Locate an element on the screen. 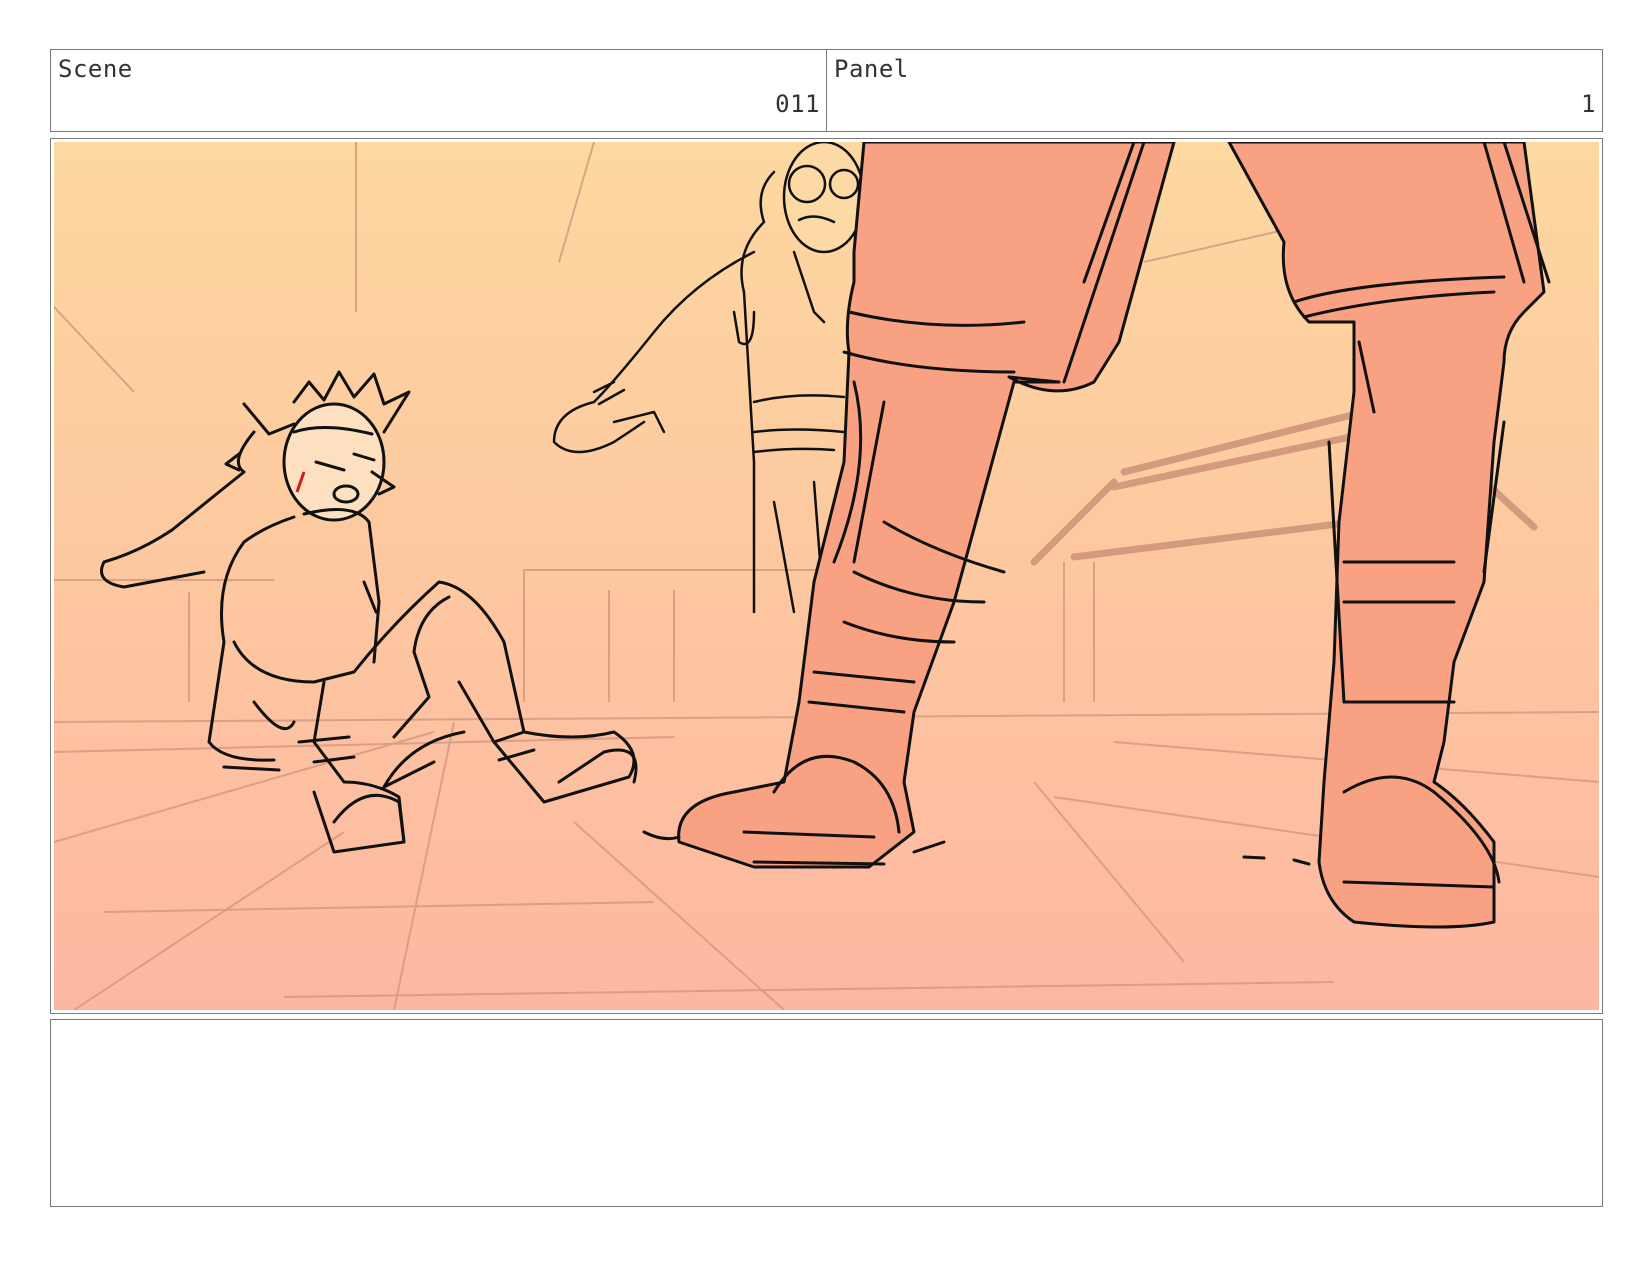 Image resolution: width=1650 pixels, height=1275 pixels. panel-number: 1 is located at coordinates (1588, 104).